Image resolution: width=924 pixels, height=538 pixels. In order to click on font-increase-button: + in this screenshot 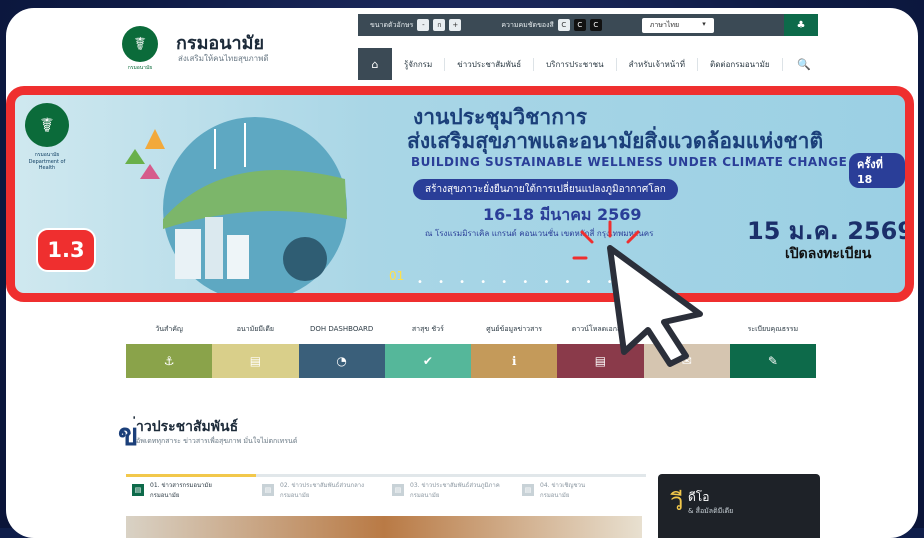, I will do `click(455, 25)`.